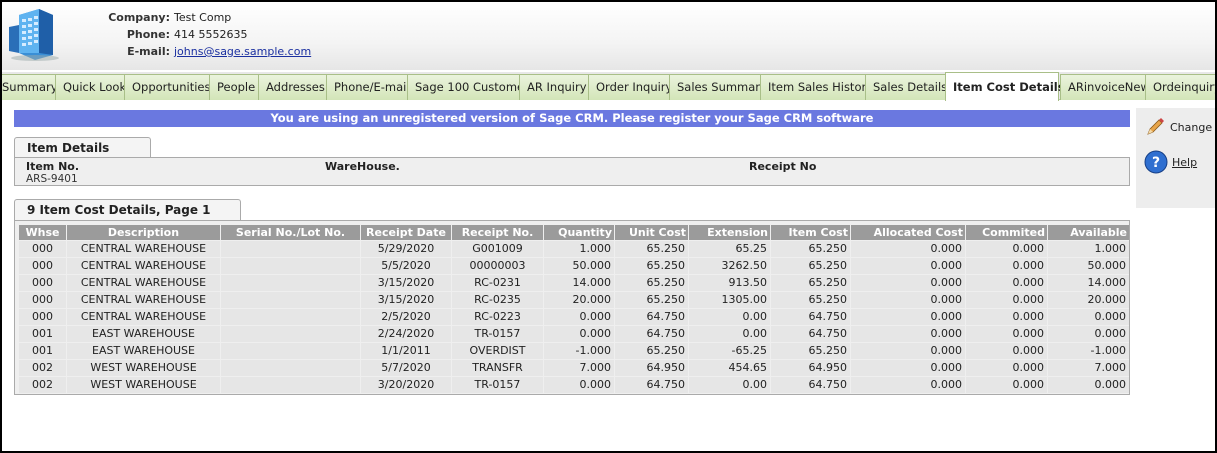 This screenshot has width=1217, height=453. What do you see at coordinates (579, 232) in the screenshot?
I see `column-header: Quantity` at bounding box center [579, 232].